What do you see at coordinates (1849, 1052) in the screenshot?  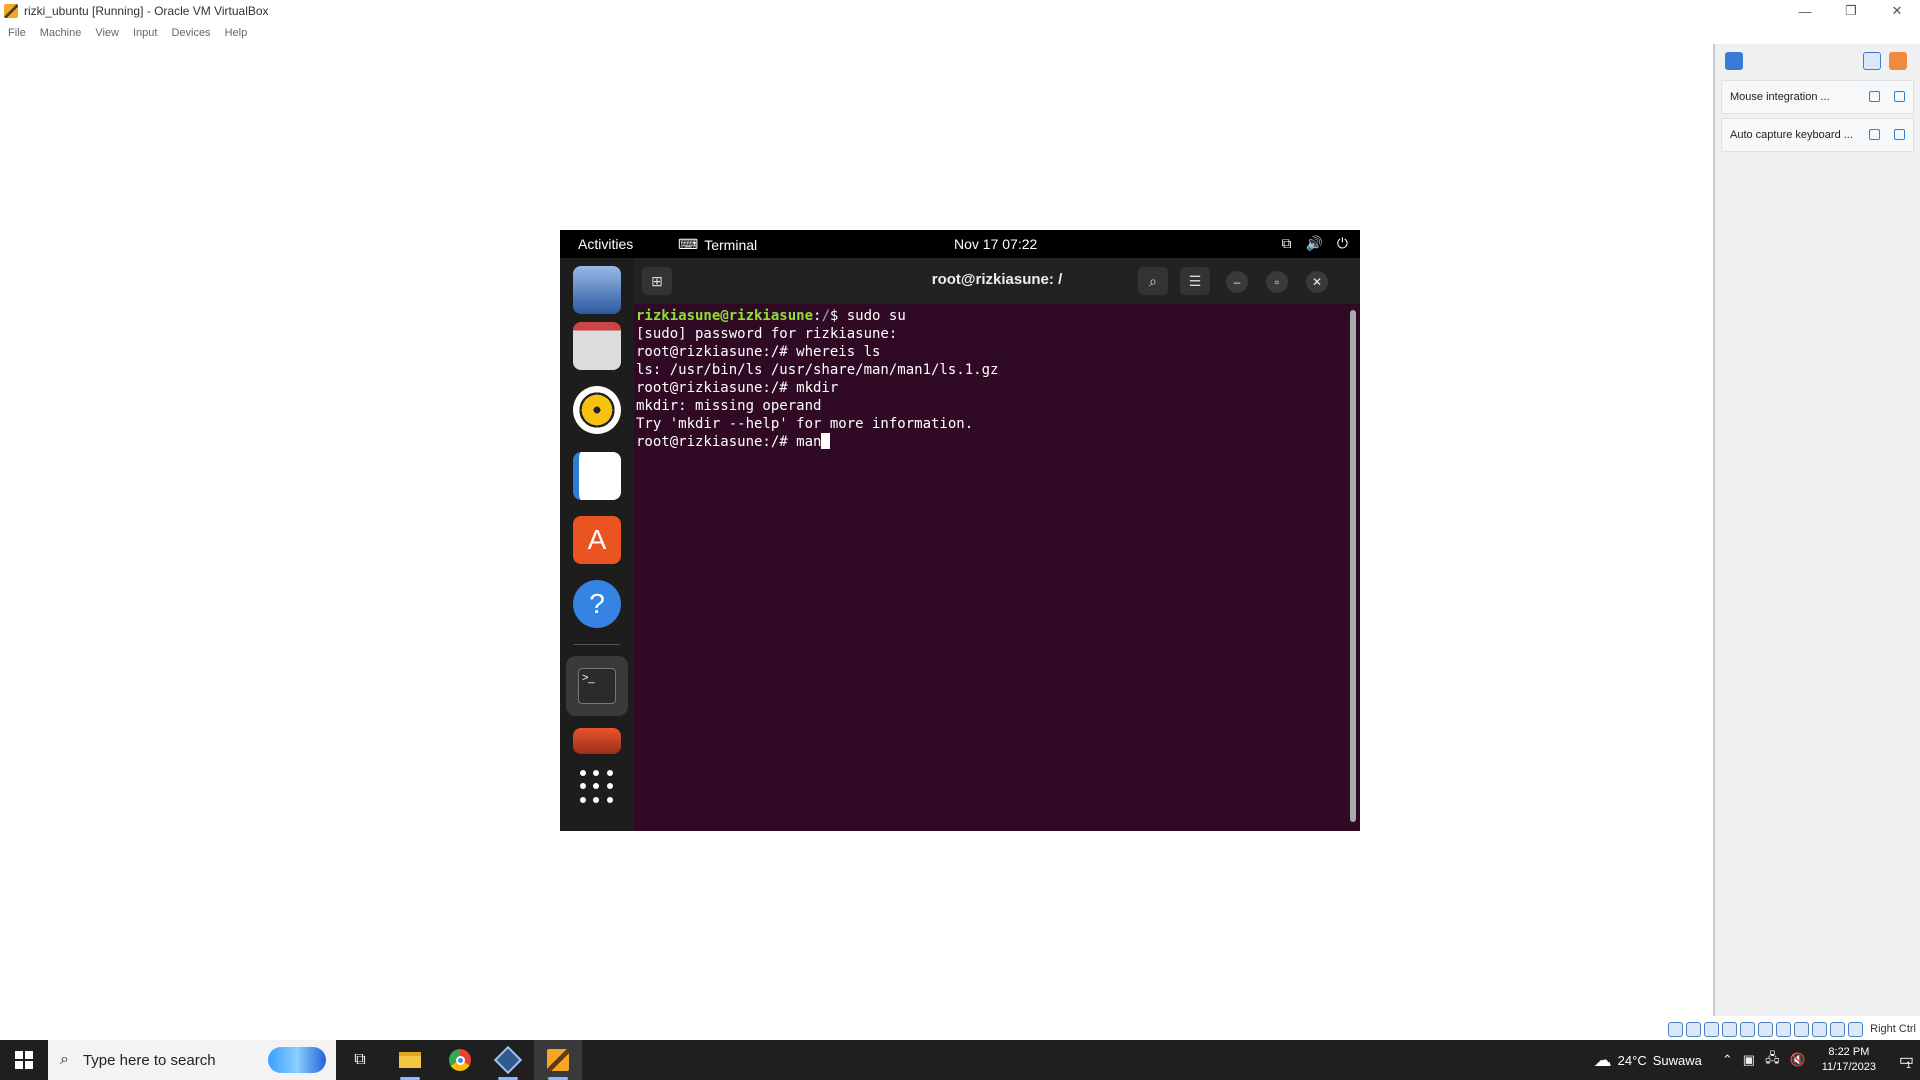 I see `clock-time: 8:22 PM` at bounding box center [1849, 1052].